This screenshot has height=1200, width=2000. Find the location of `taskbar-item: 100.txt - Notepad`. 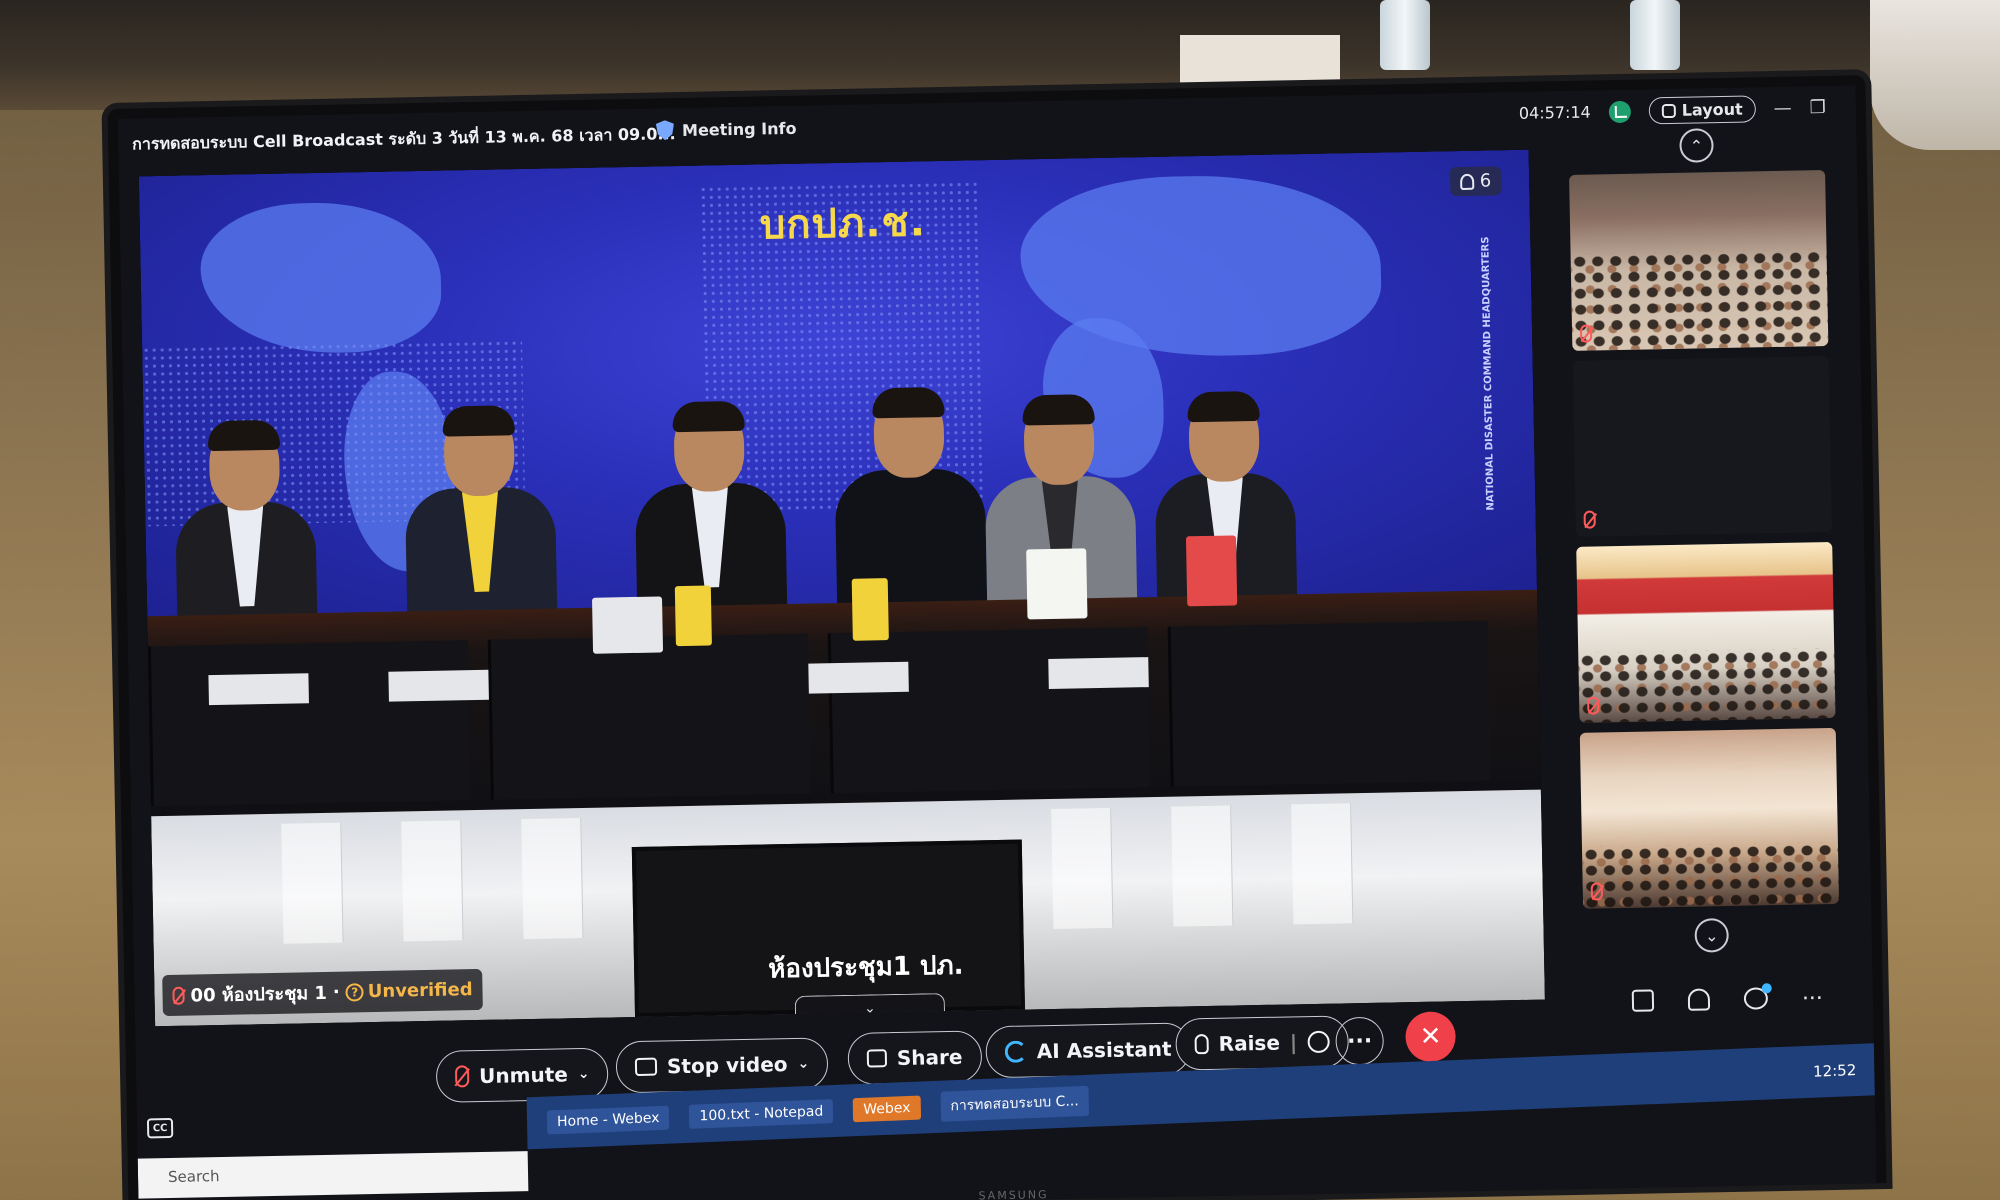

taskbar-item: 100.txt - Notepad is located at coordinates (761, 1114).